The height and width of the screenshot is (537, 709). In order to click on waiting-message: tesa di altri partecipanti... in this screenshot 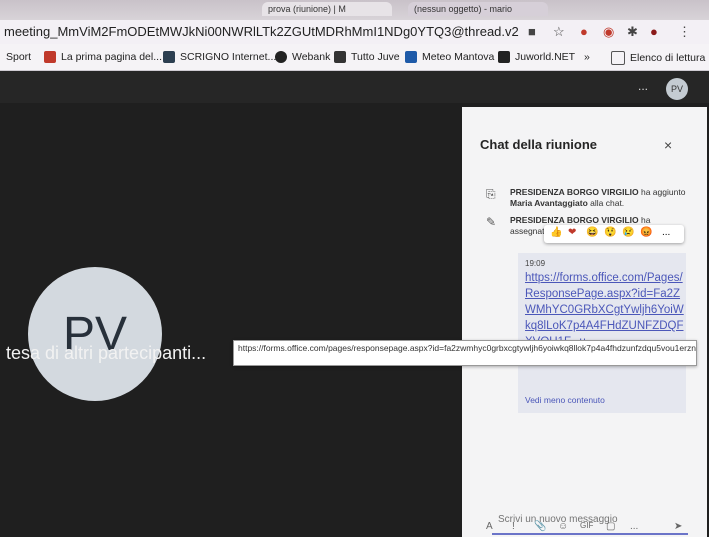, I will do `click(106, 353)`.